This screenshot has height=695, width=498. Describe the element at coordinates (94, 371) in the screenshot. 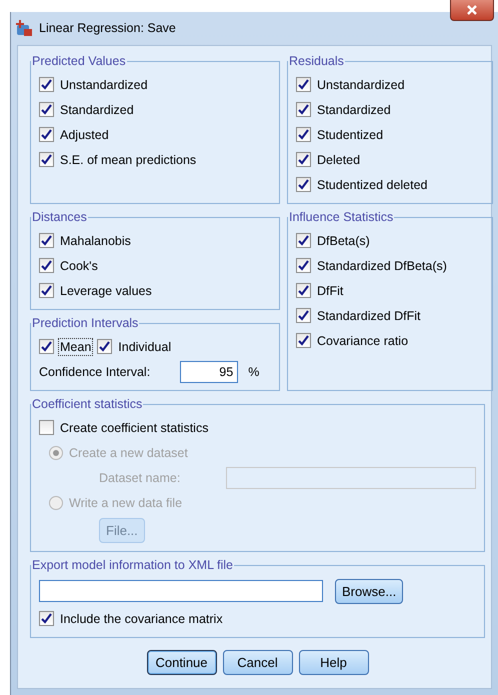

I see `confidence-label: Confidence Interval:` at that location.